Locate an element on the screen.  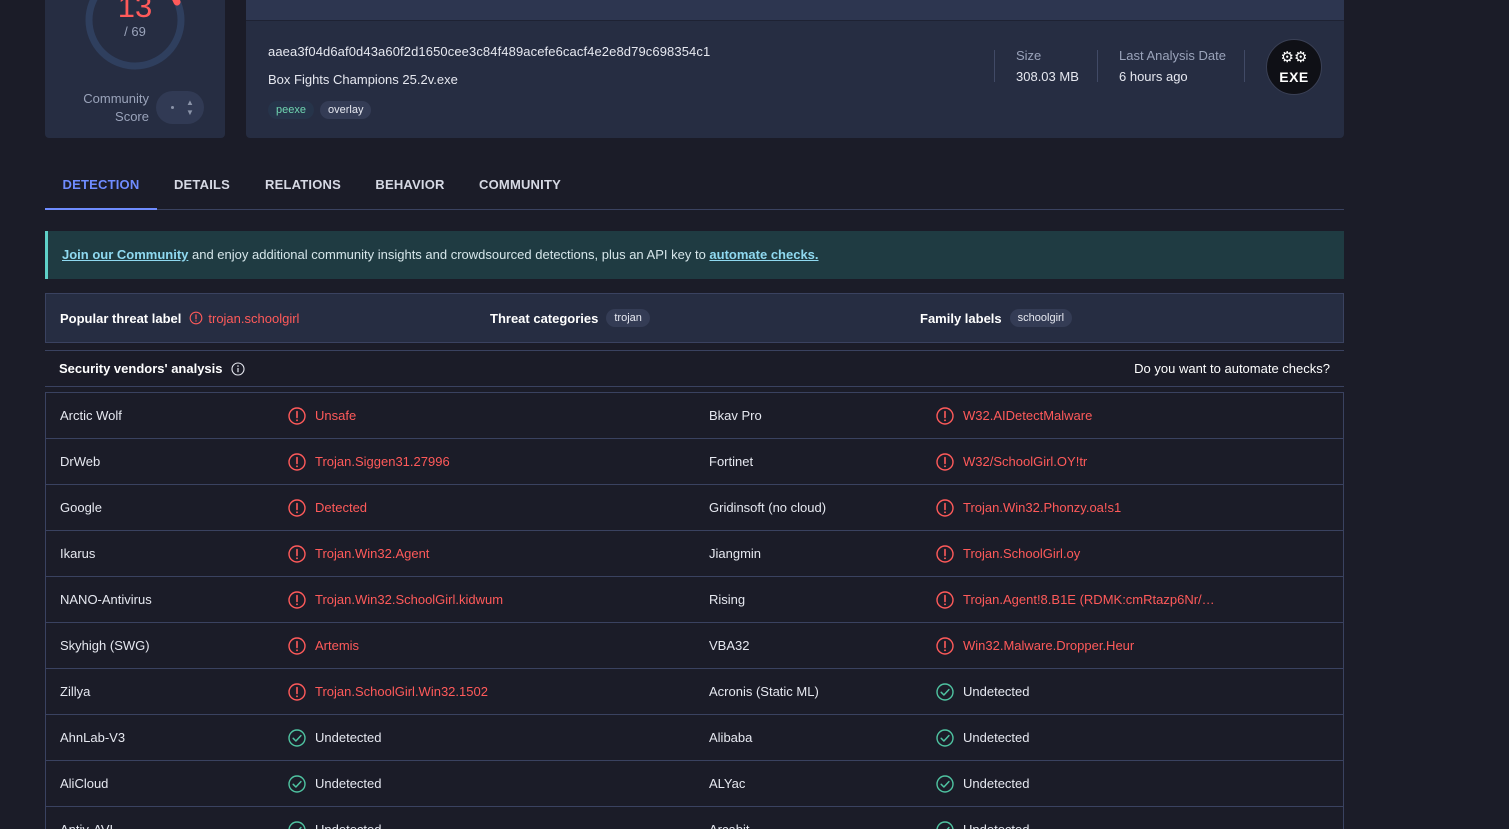
vendor-name: Bkav Pro is located at coordinates (735, 415).